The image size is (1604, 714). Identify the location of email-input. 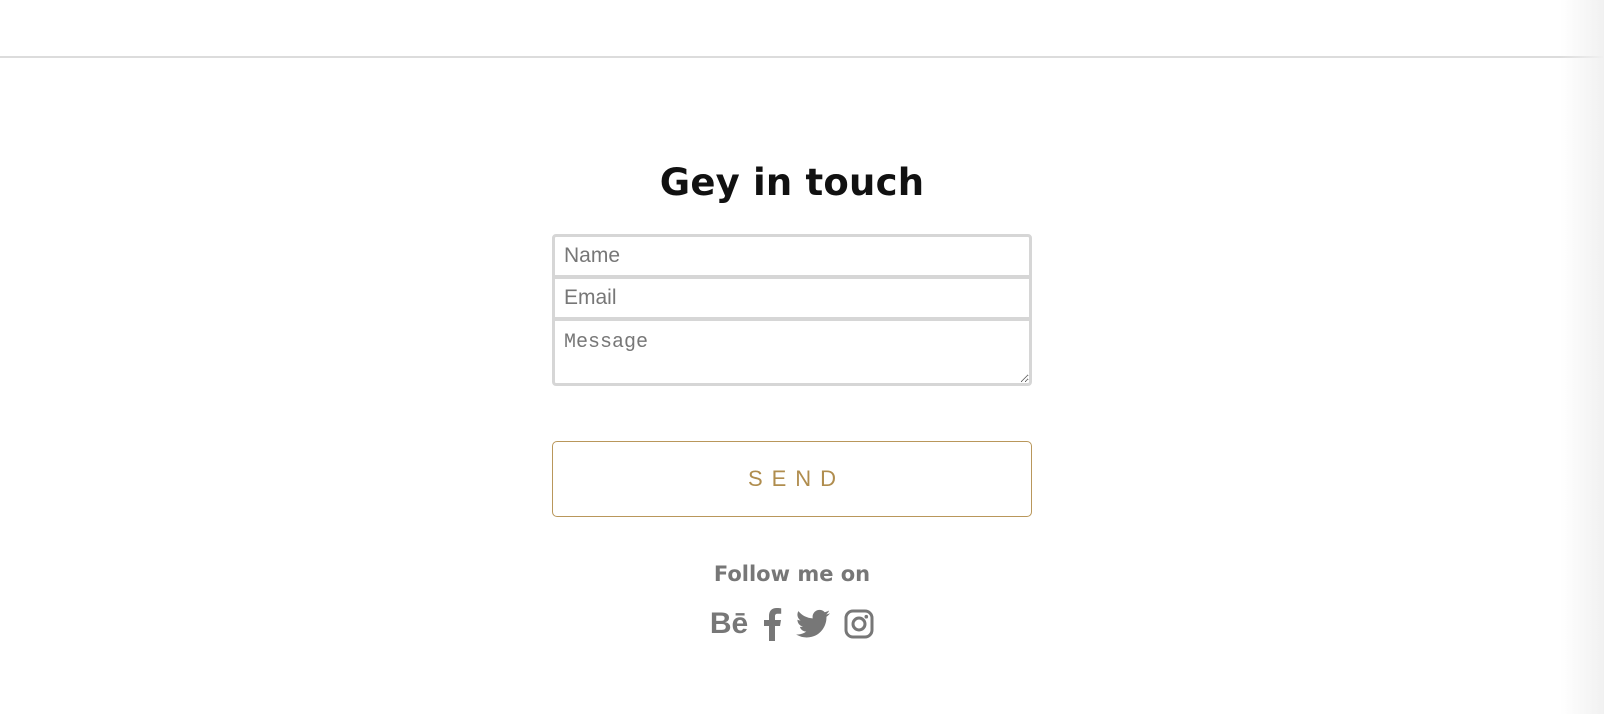
(792, 298).